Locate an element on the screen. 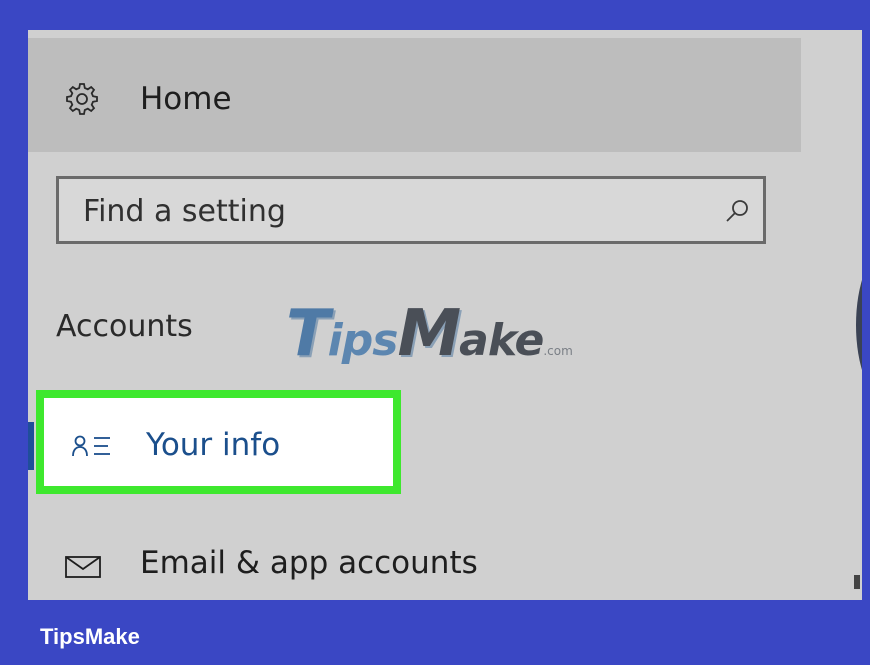 Image resolution: width=870 pixels, height=665 pixels. home-label: Home is located at coordinates (186, 99).